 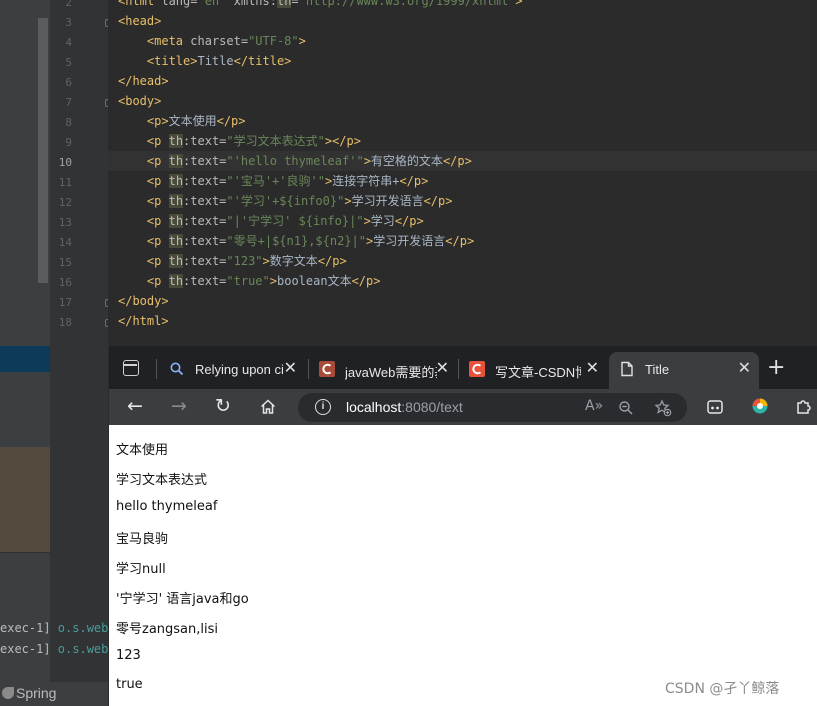 What do you see at coordinates (684, 370) in the screenshot?
I see `tab-title-active: Title ✕` at bounding box center [684, 370].